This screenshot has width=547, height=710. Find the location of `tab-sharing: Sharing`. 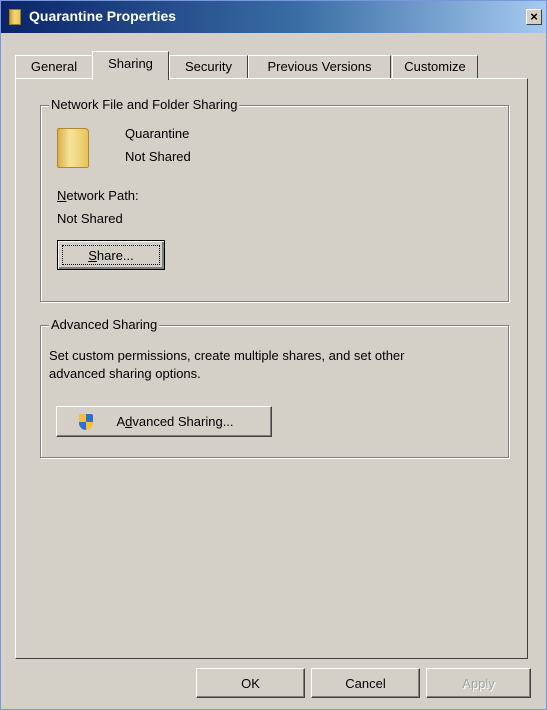

tab-sharing: Sharing is located at coordinates (130, 65).